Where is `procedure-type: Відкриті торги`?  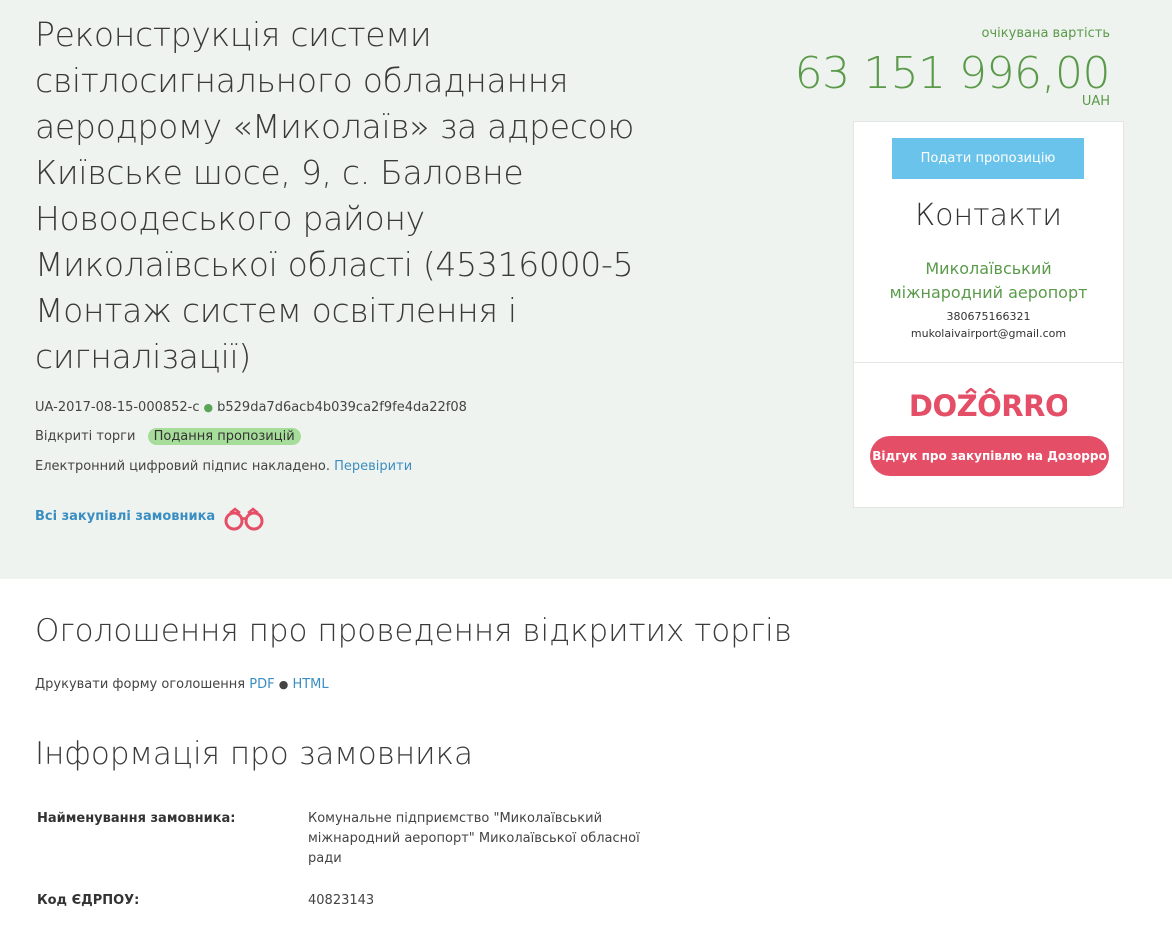 procedure-type: Відкриті торги is located at coordinates (85, 436).